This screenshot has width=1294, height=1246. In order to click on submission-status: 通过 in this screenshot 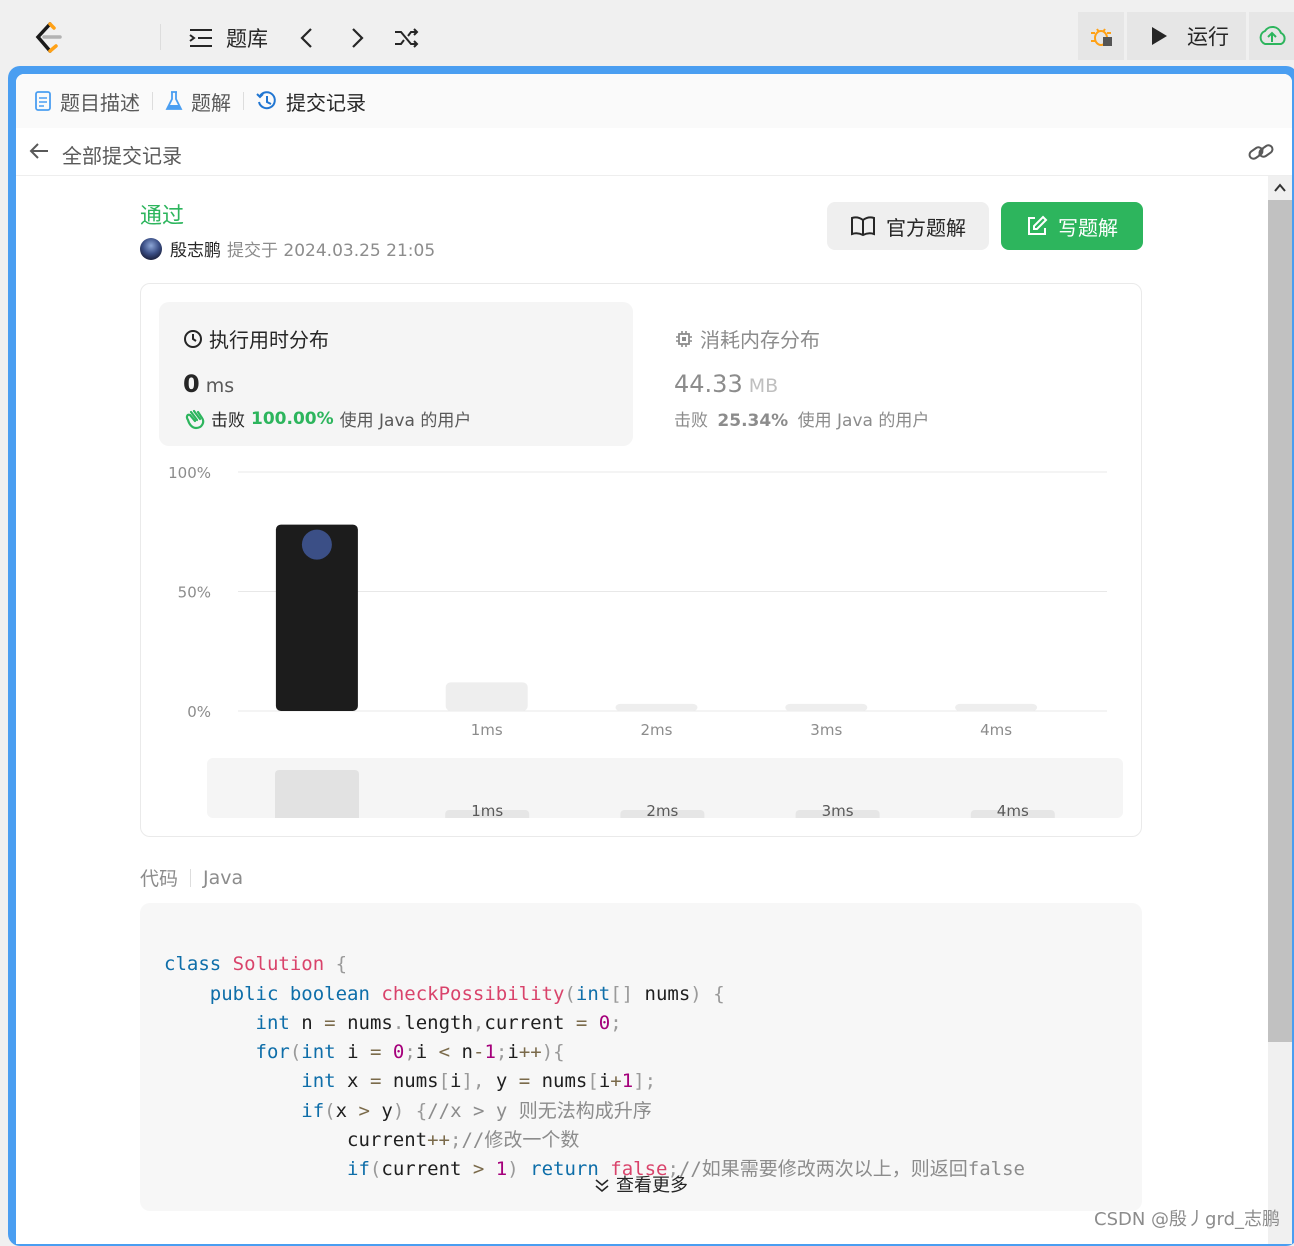, I will do `click(162, 216)`.